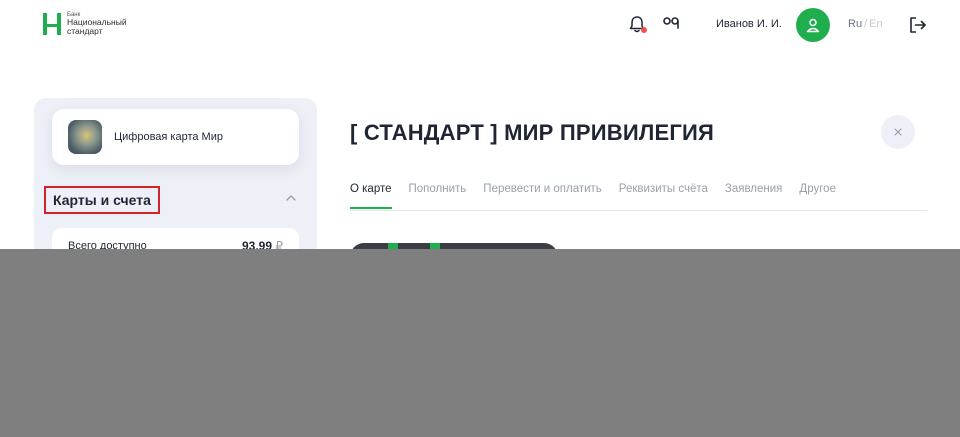  I want to click on tab-applications: Заявления, so click(754, 196).